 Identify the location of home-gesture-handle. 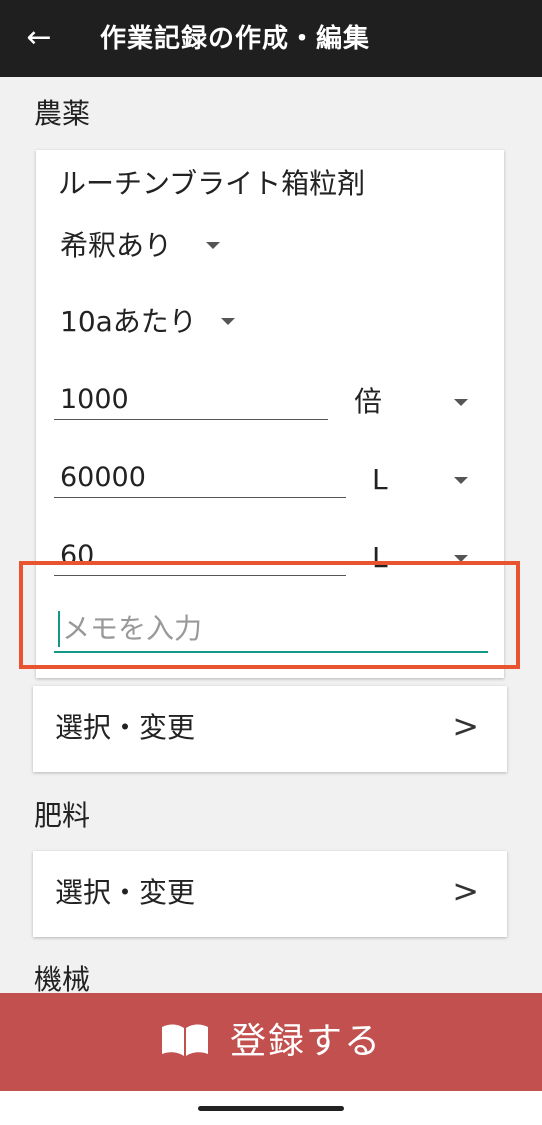
(271, 1108).